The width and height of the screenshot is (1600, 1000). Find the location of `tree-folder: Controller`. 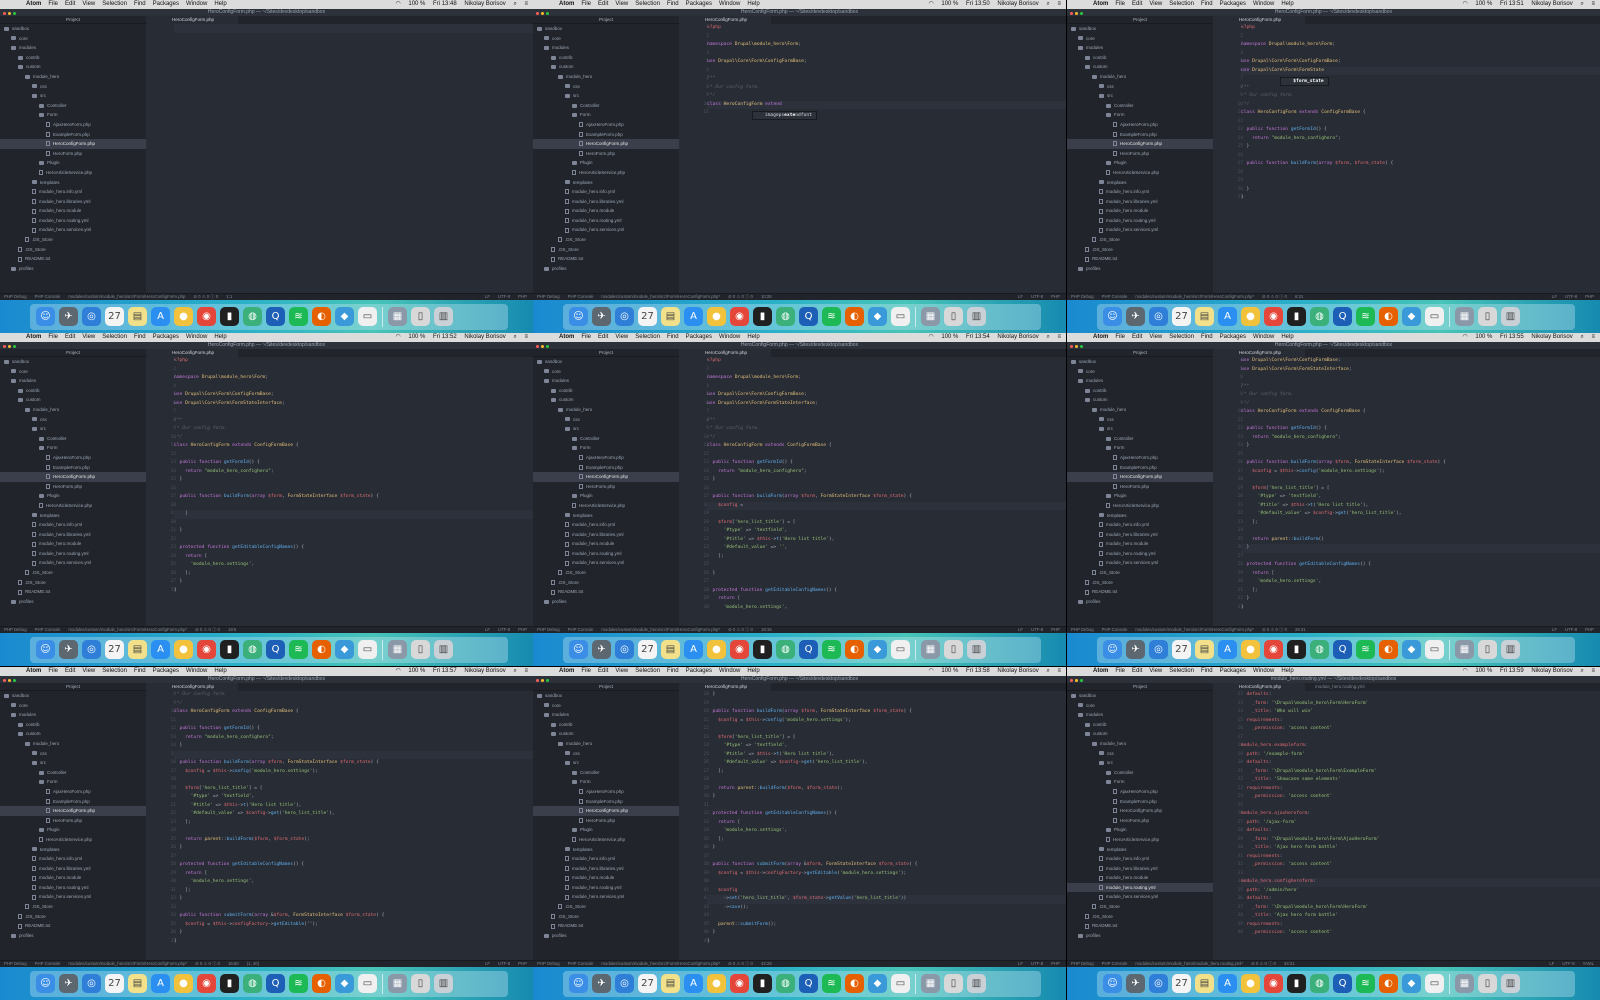

tree-folder: Controller is located at coordinates (606, 106).